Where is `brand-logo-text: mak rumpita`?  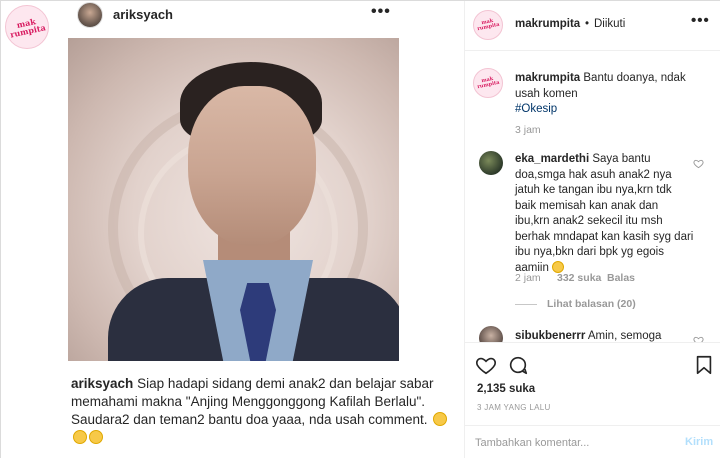
brand-logo-text: mak rumpita is located at coordinates (28, 28).